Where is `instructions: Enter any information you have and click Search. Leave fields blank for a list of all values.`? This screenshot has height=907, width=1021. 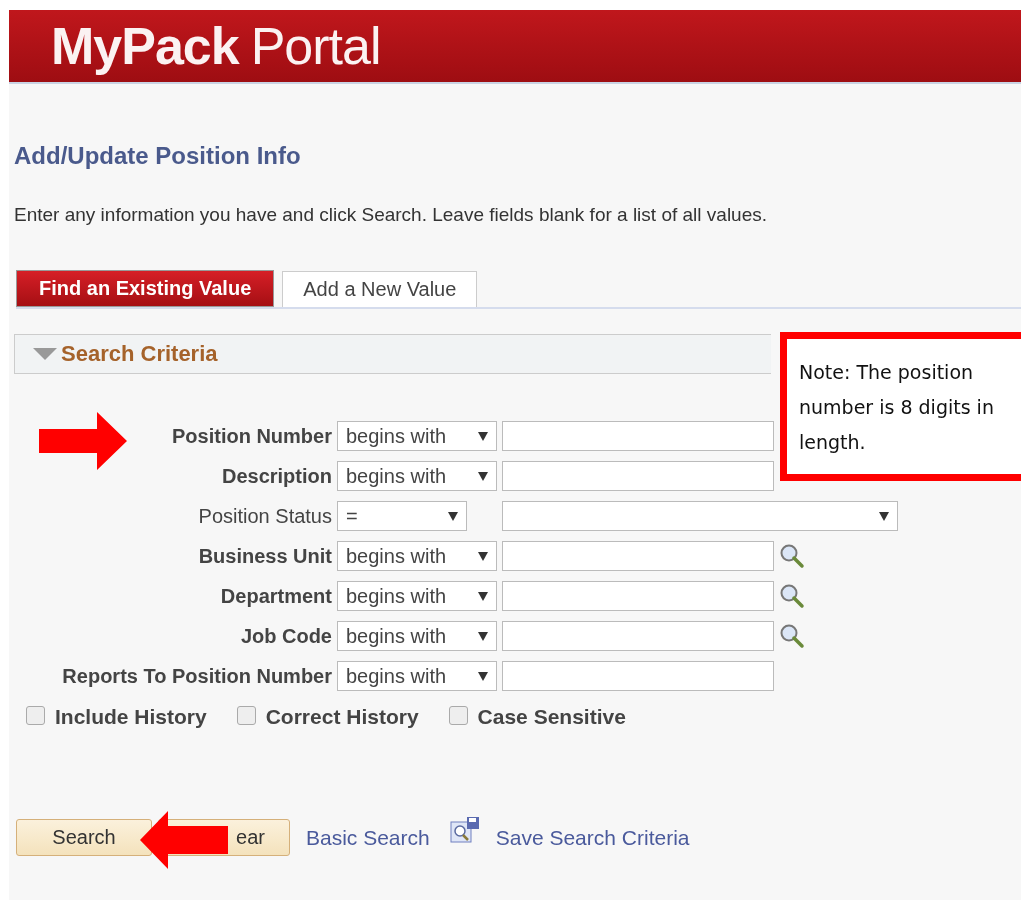 instructions: Enter any information you have and click Search. Leave fields blank for a list of all values. is located at coordinates (391, 215).